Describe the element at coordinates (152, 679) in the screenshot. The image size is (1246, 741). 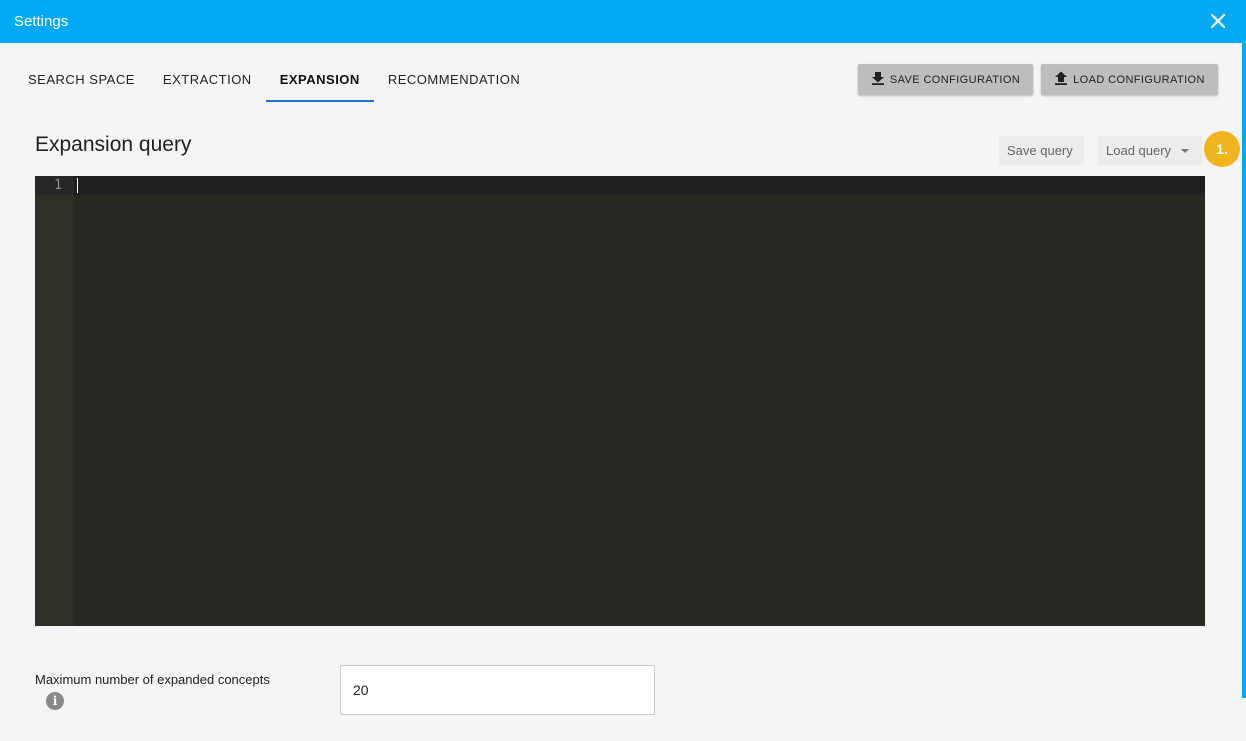
I see `max-concepts-label: Maximum number of expanded concepts` at that location.